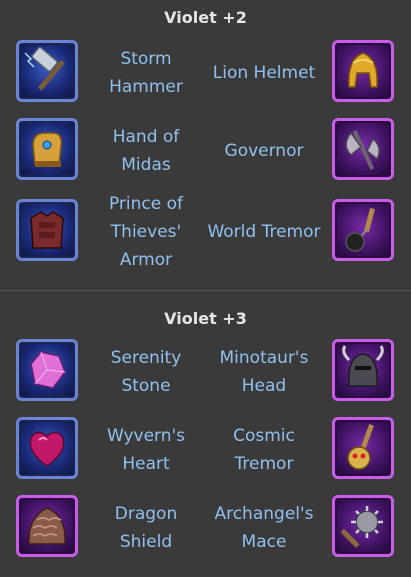  Describe the element at coordinates (47, 448) in the screenshot. I see `heart-gem-icon` at that location.